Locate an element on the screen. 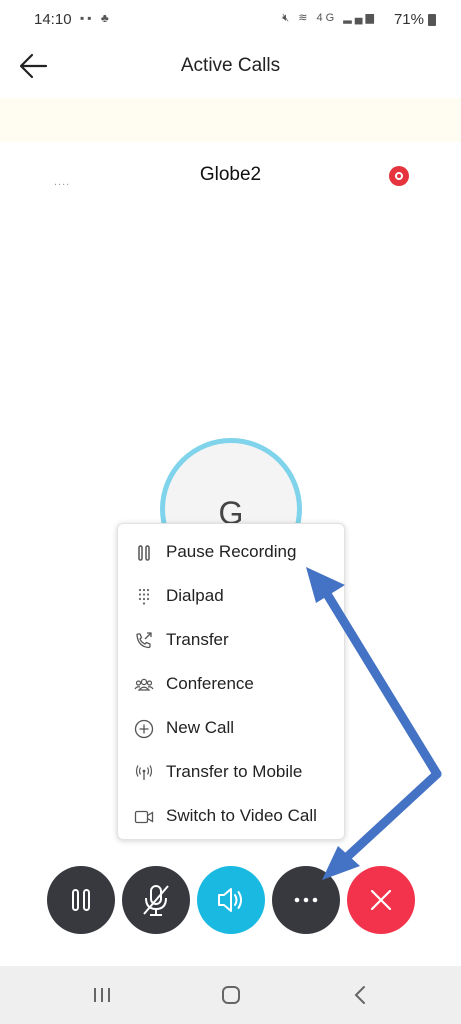  system-nav-bar is located at coordinates (230, 995).